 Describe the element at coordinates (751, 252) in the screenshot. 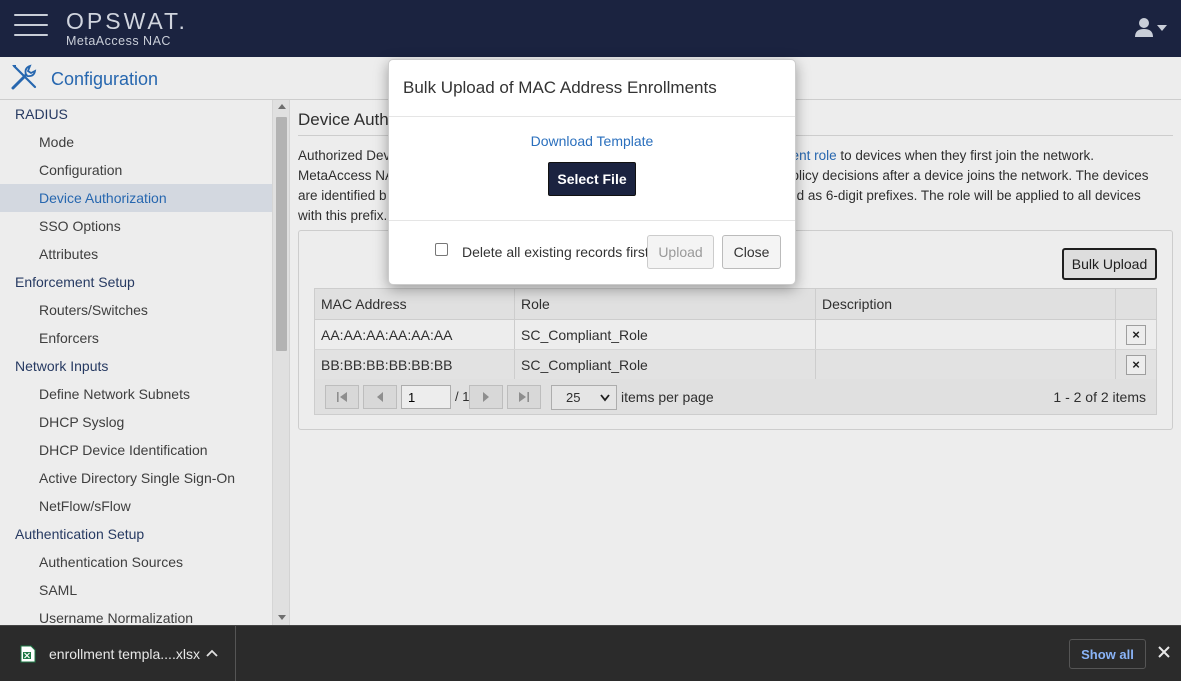

I see `close-button: Close` at that location.